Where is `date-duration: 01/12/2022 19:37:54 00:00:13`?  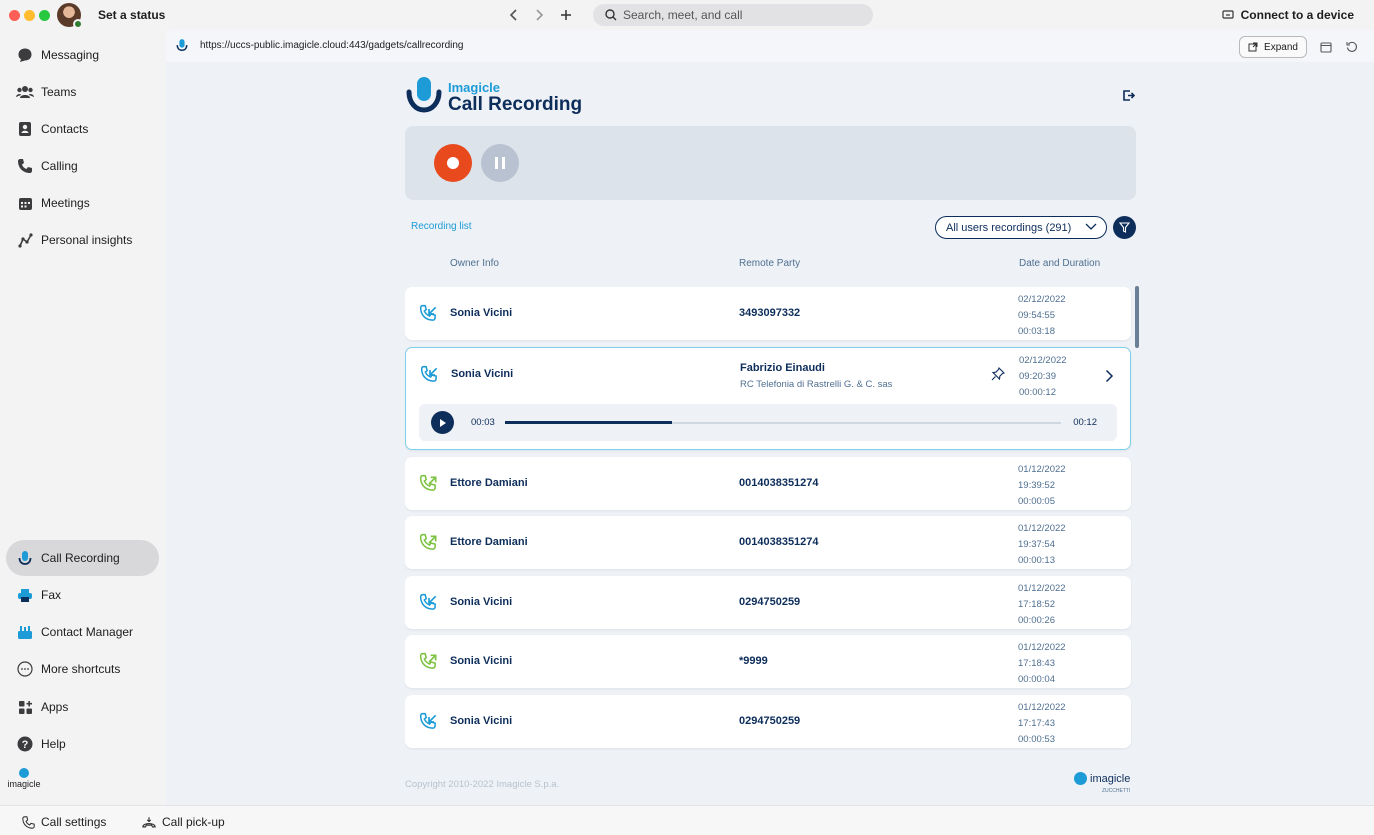 date-duration: 01/12/2022 19:37:54 00:00:13 is located at coordinates (1042, 544).